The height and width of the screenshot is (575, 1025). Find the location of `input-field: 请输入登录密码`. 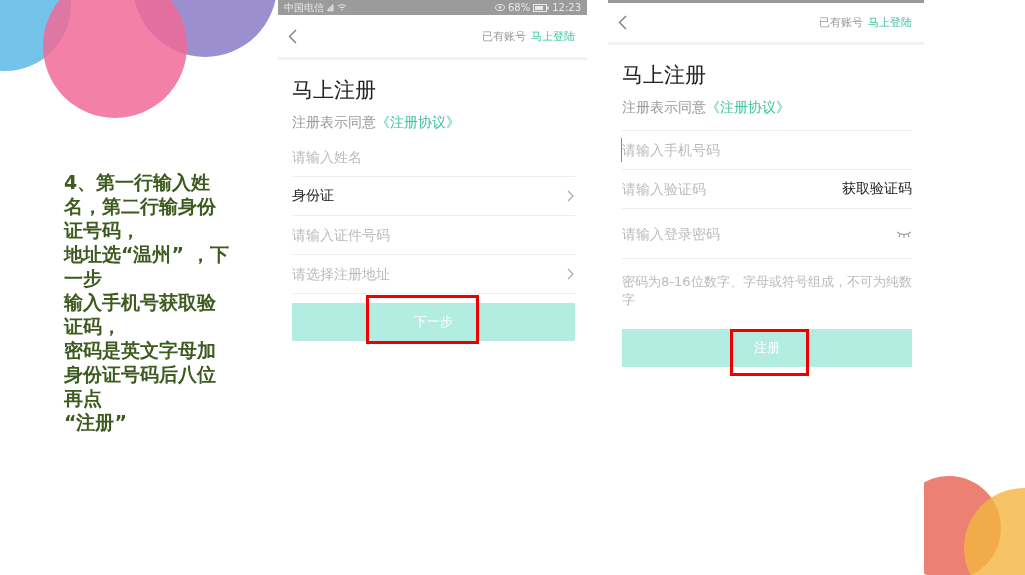

input-field: 请输入登录密码 is located at coordinates (758, 233).